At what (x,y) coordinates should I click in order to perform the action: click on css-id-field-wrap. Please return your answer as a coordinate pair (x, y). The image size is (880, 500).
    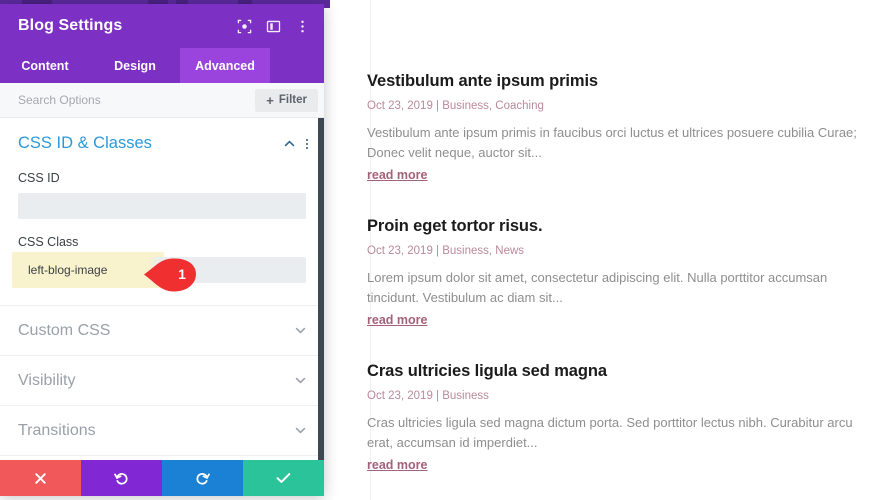
    Looking at the image, I should click on (162, 206).